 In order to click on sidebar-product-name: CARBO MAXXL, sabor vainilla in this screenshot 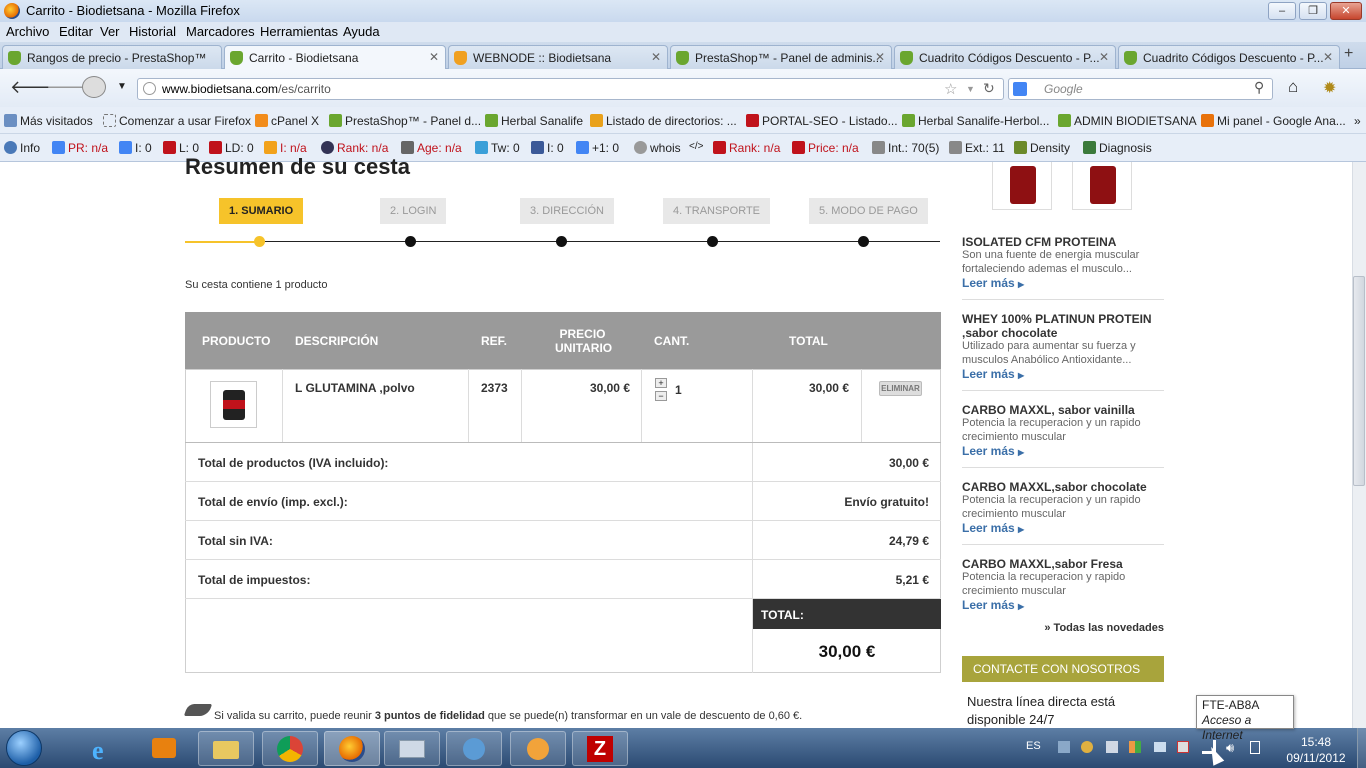, I will do `click(1048, 410)`.